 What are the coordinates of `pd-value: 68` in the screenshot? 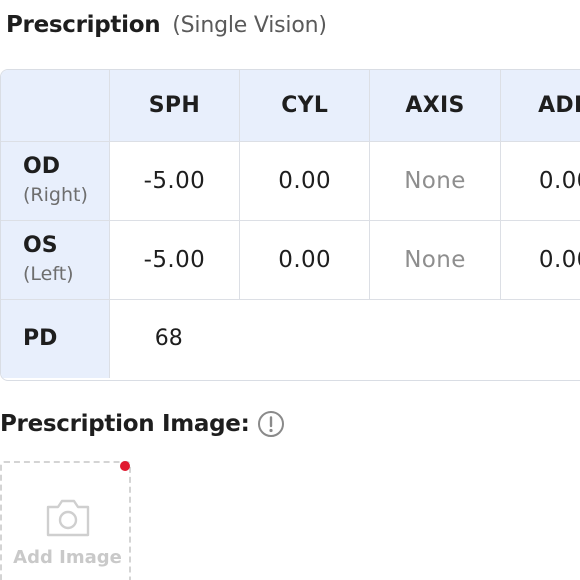 It's located at (168, 339).